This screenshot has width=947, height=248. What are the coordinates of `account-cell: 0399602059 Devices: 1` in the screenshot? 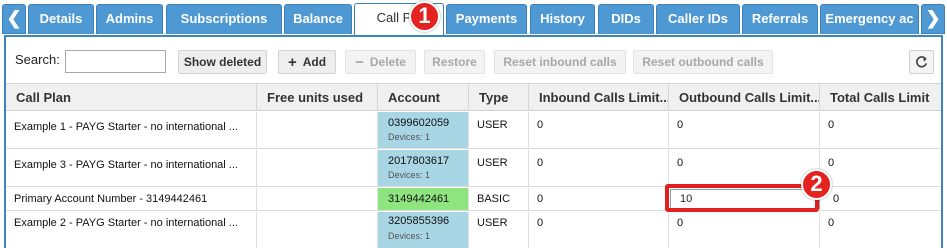 It's located at (423, 130).